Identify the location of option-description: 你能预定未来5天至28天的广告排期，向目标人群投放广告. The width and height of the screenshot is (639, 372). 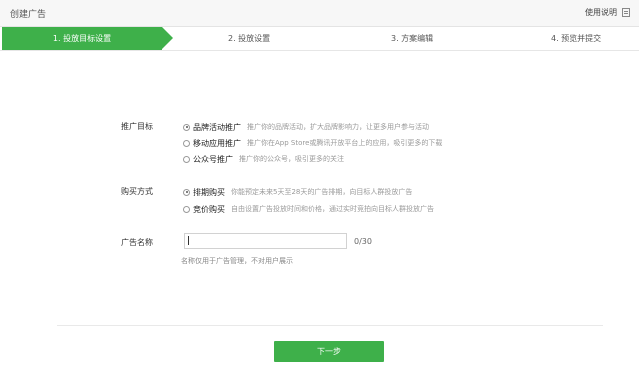
(322, 192).